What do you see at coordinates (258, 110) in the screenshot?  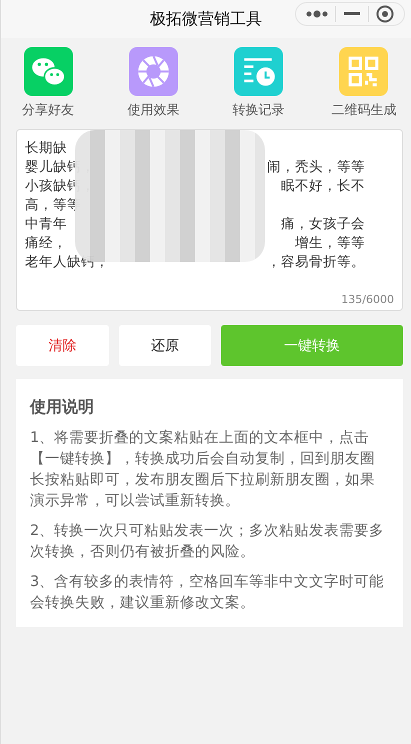 I see `shortcut-label: 转换记录` at bounding box center [258, 110].